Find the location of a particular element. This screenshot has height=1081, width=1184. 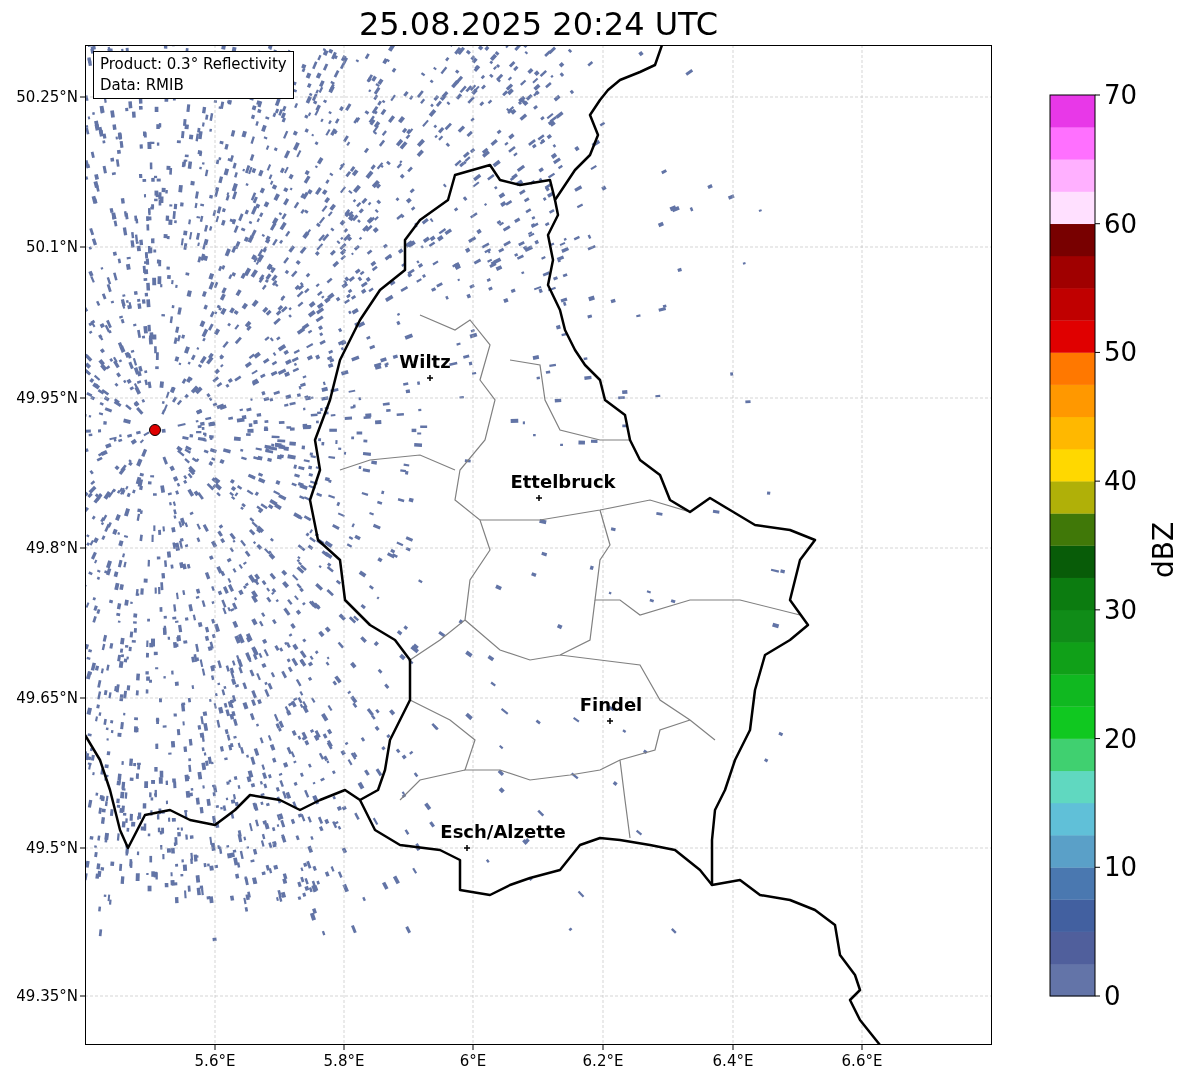

info-text: Data: RMIB is located at coordinates (142, 85).